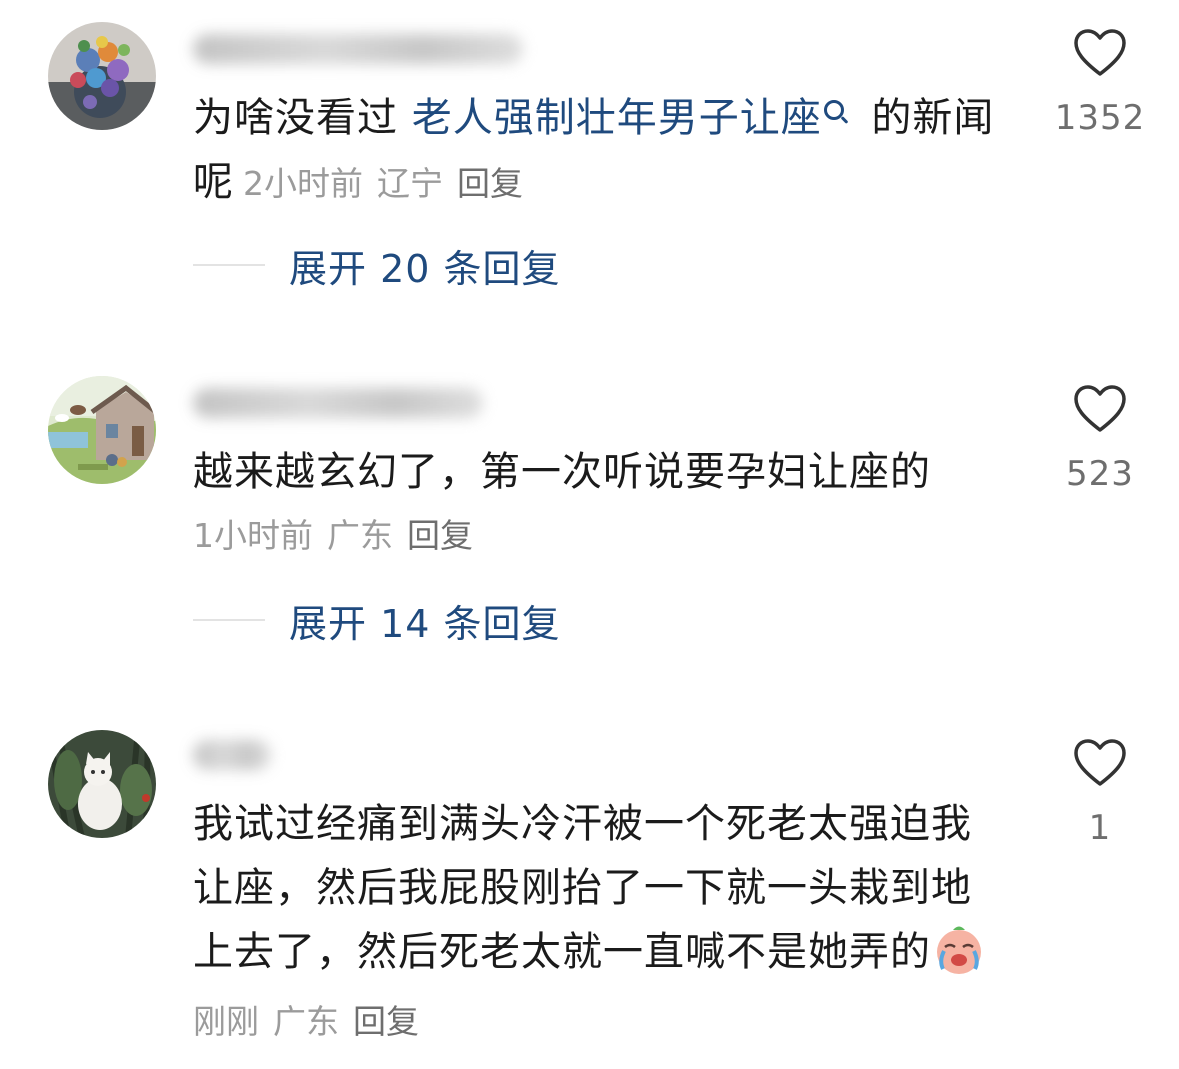 This screenshot has height=1069, width=1179. I want to click on comment-text: 越来越玄幻了，第一次听说要孕妇让座的, so click(562, 472).